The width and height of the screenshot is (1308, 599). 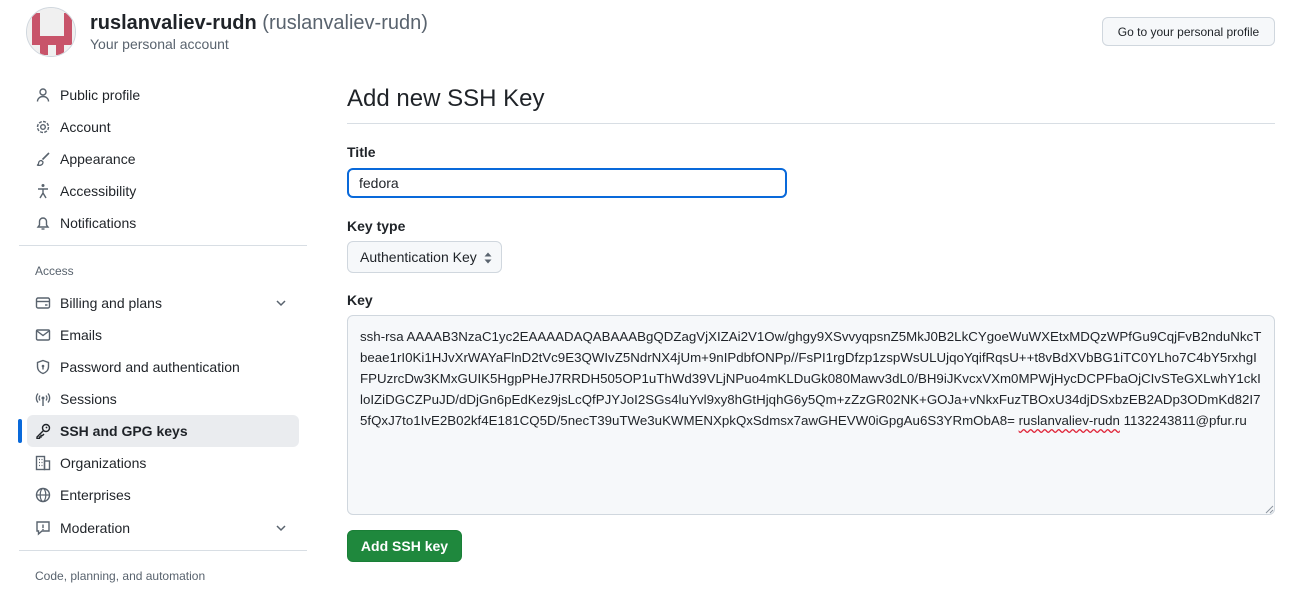 I want to click on sidebar-item-password-auth: Password and authentication, so click(x=163, y=367).